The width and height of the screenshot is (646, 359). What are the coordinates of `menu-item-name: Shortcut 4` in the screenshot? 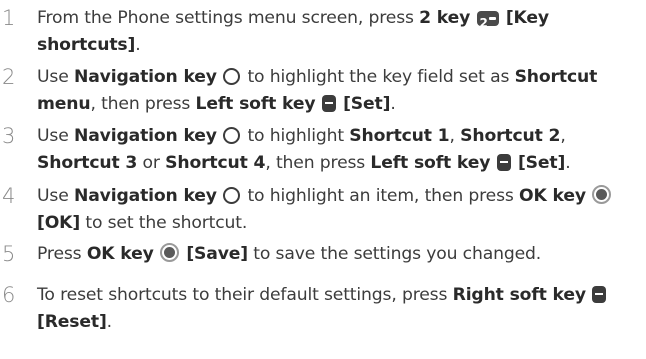 It's located at (215, 163).